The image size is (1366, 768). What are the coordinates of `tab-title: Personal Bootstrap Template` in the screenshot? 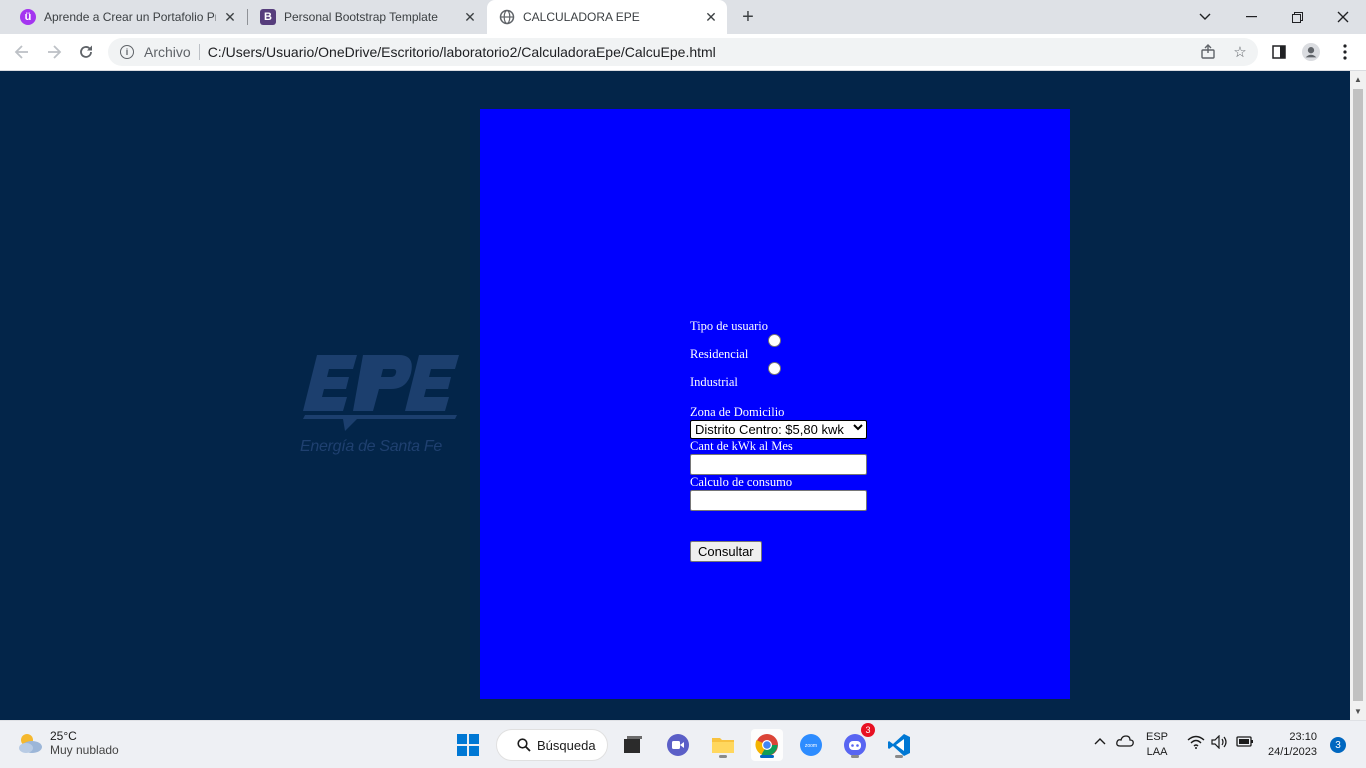 It's located at (361, 17).